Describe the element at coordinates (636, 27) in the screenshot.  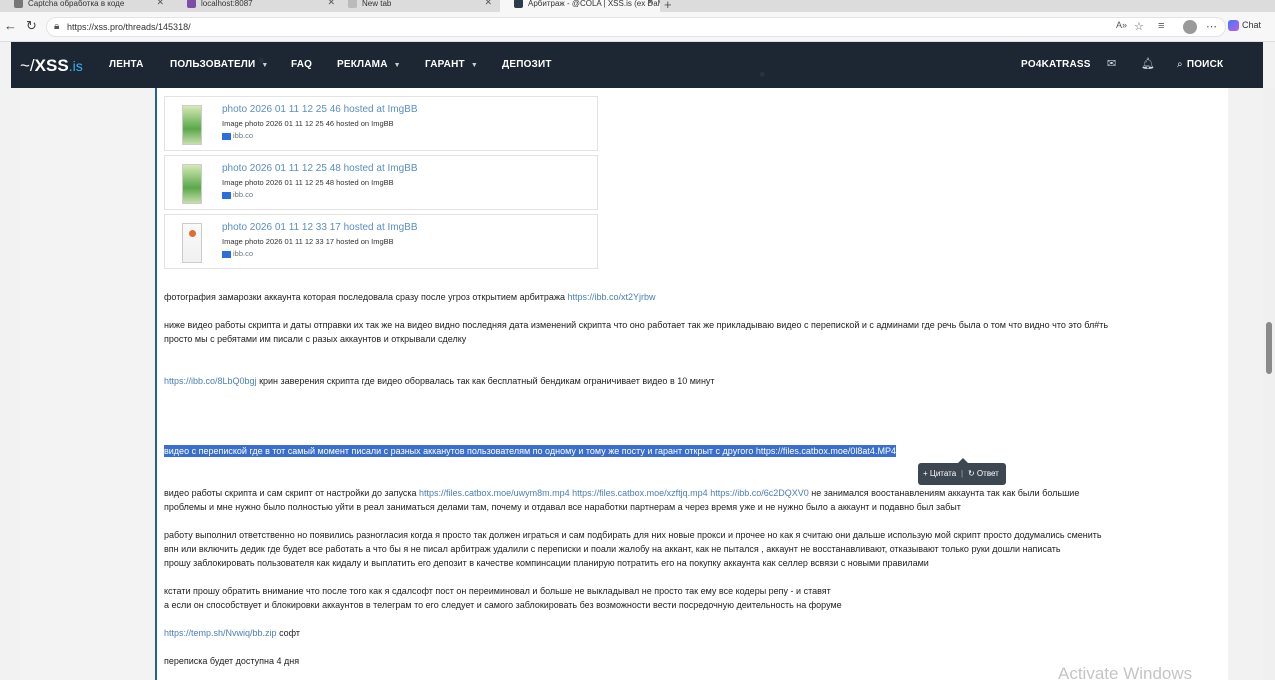
I see `url-bar: 🔒︎ https://xss.pro/threads/145318/` at that location.